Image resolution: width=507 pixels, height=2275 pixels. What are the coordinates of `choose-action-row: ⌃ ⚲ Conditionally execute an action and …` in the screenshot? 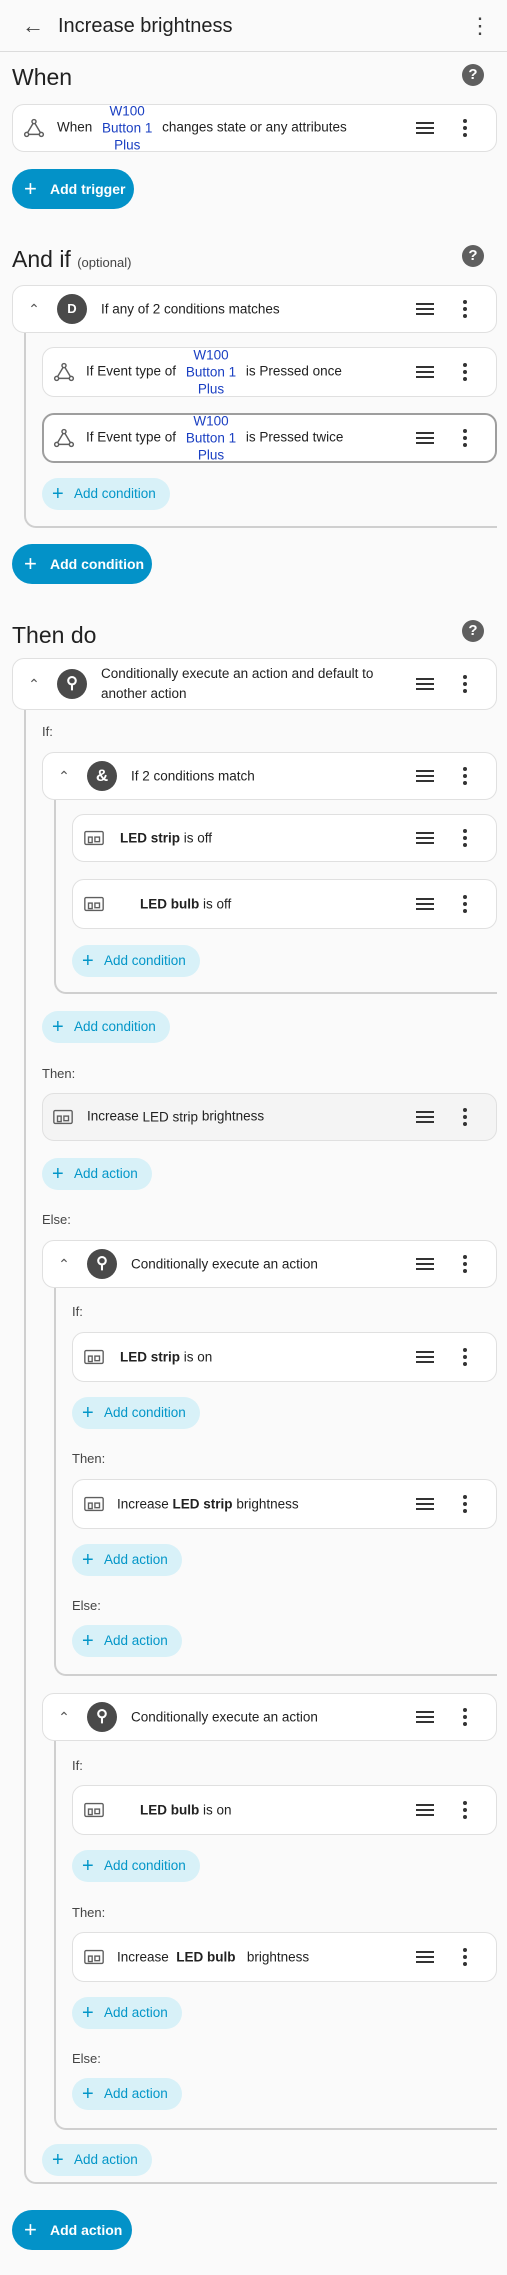 It's located at (254, 684).